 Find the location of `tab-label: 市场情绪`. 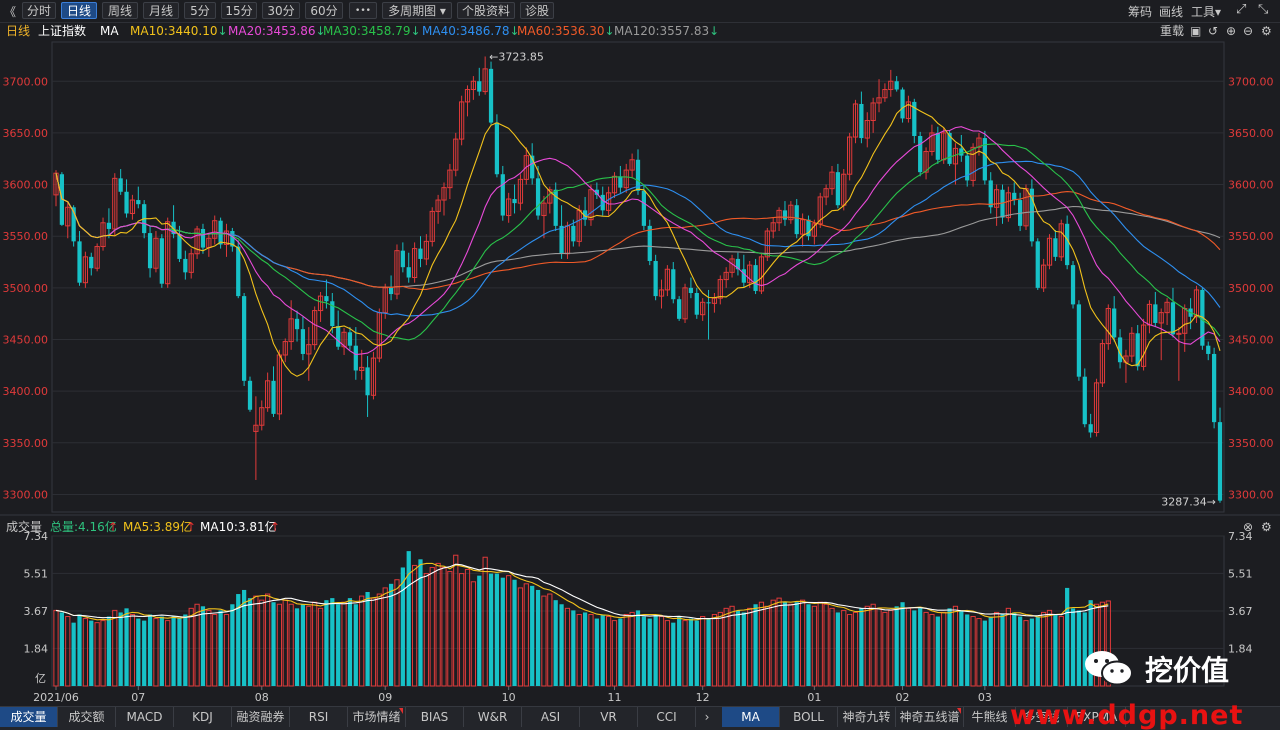

tab-label: 市场情绪 is located at coordinates (376, 717).